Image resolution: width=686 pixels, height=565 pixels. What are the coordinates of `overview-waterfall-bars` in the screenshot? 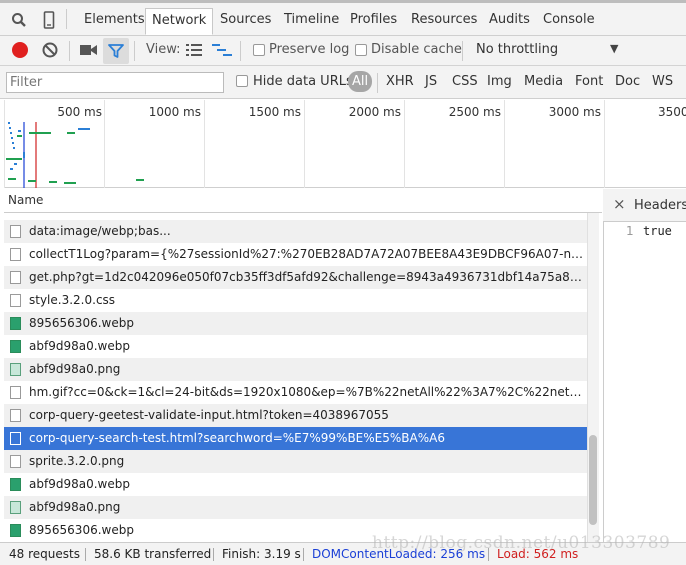 It's located at (75, 155).